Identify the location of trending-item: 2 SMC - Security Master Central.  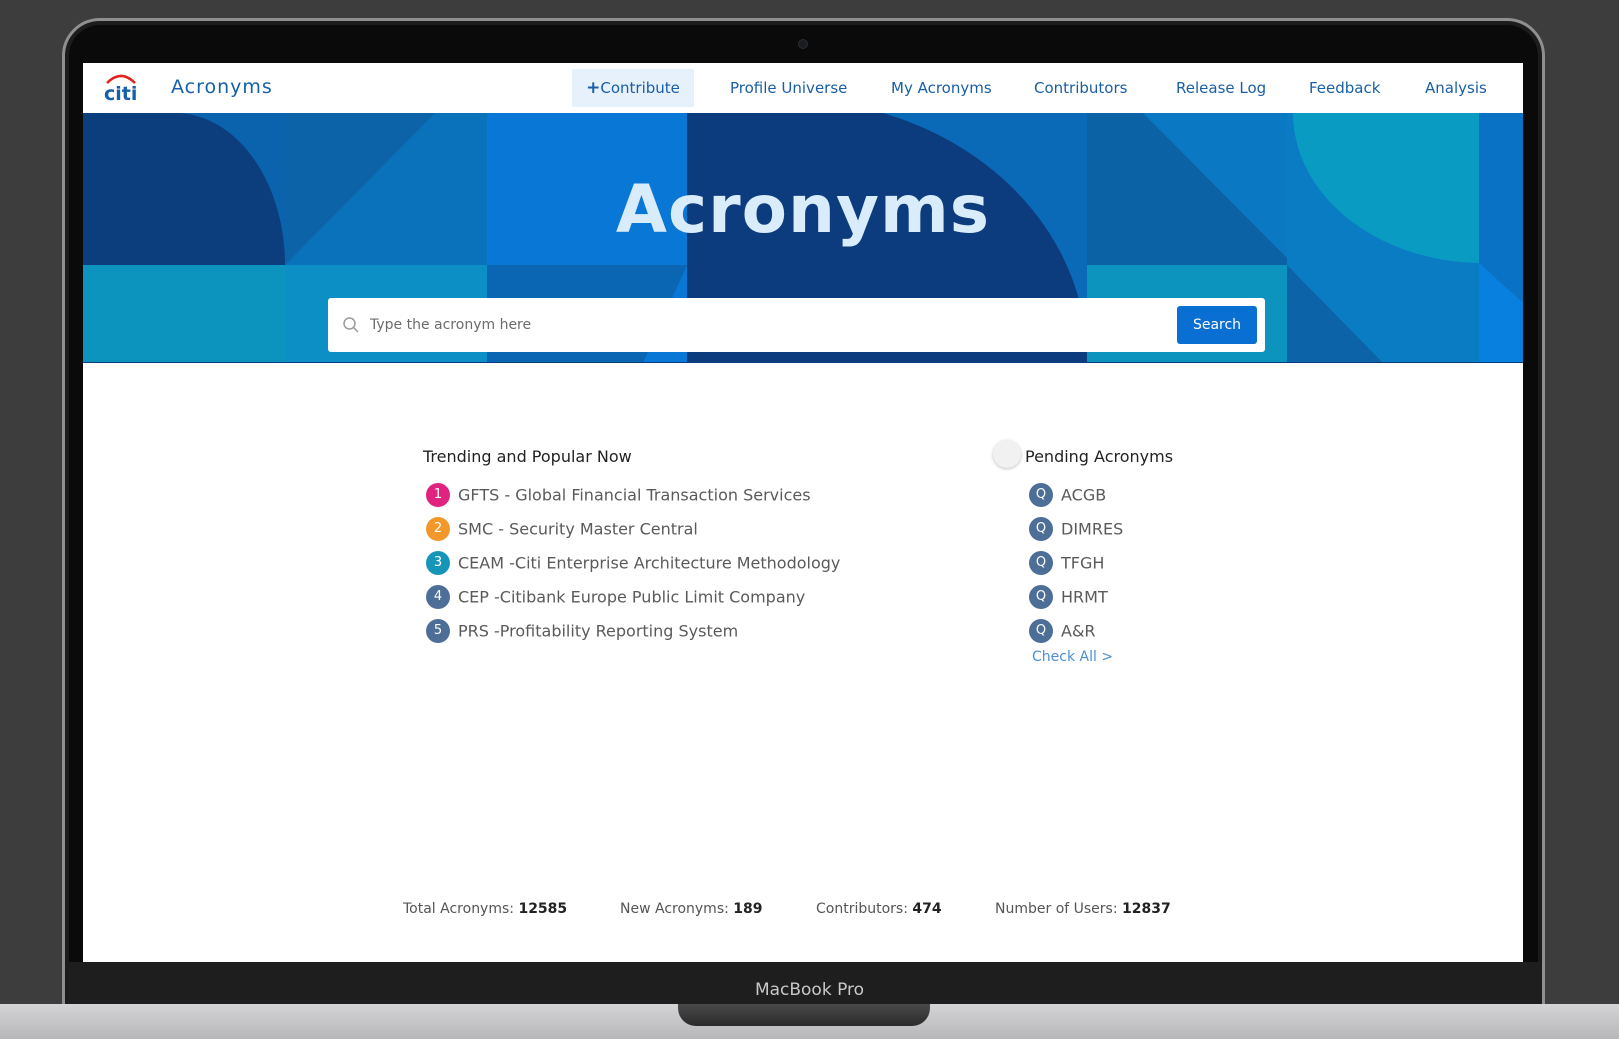
(562, 530).